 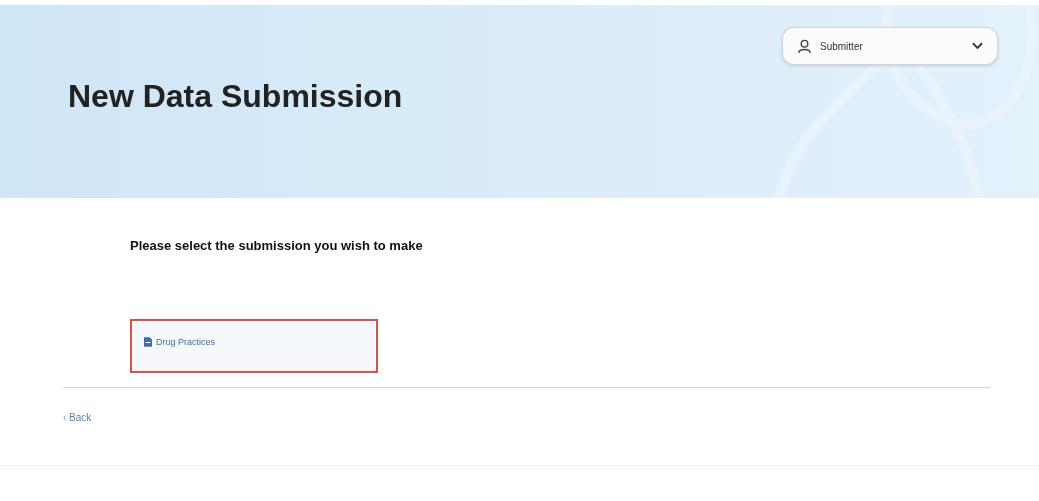 What do you see at coordinates (890, 46) in the screenshot?
I see `user-menu: Submitter` at bounding box center [890, 46].